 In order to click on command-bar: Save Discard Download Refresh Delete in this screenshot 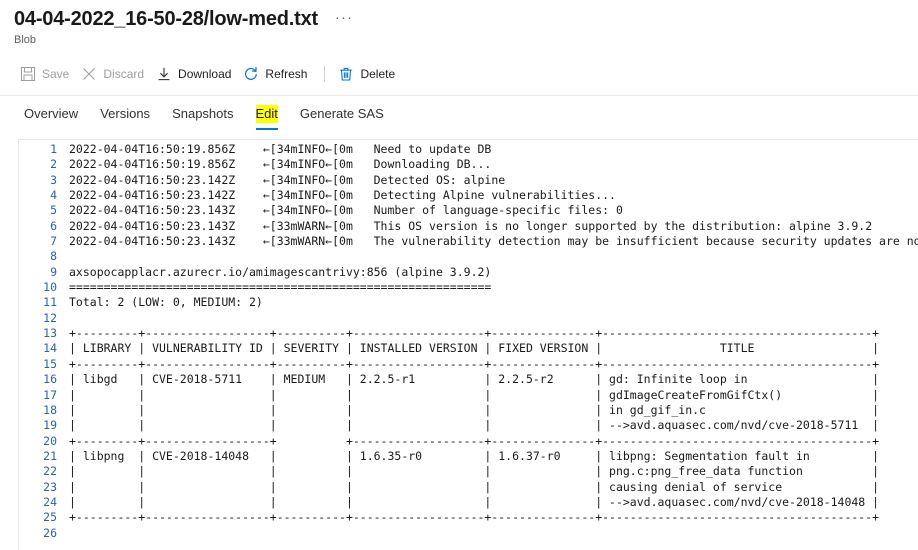, I will do `click(459, 77)`.